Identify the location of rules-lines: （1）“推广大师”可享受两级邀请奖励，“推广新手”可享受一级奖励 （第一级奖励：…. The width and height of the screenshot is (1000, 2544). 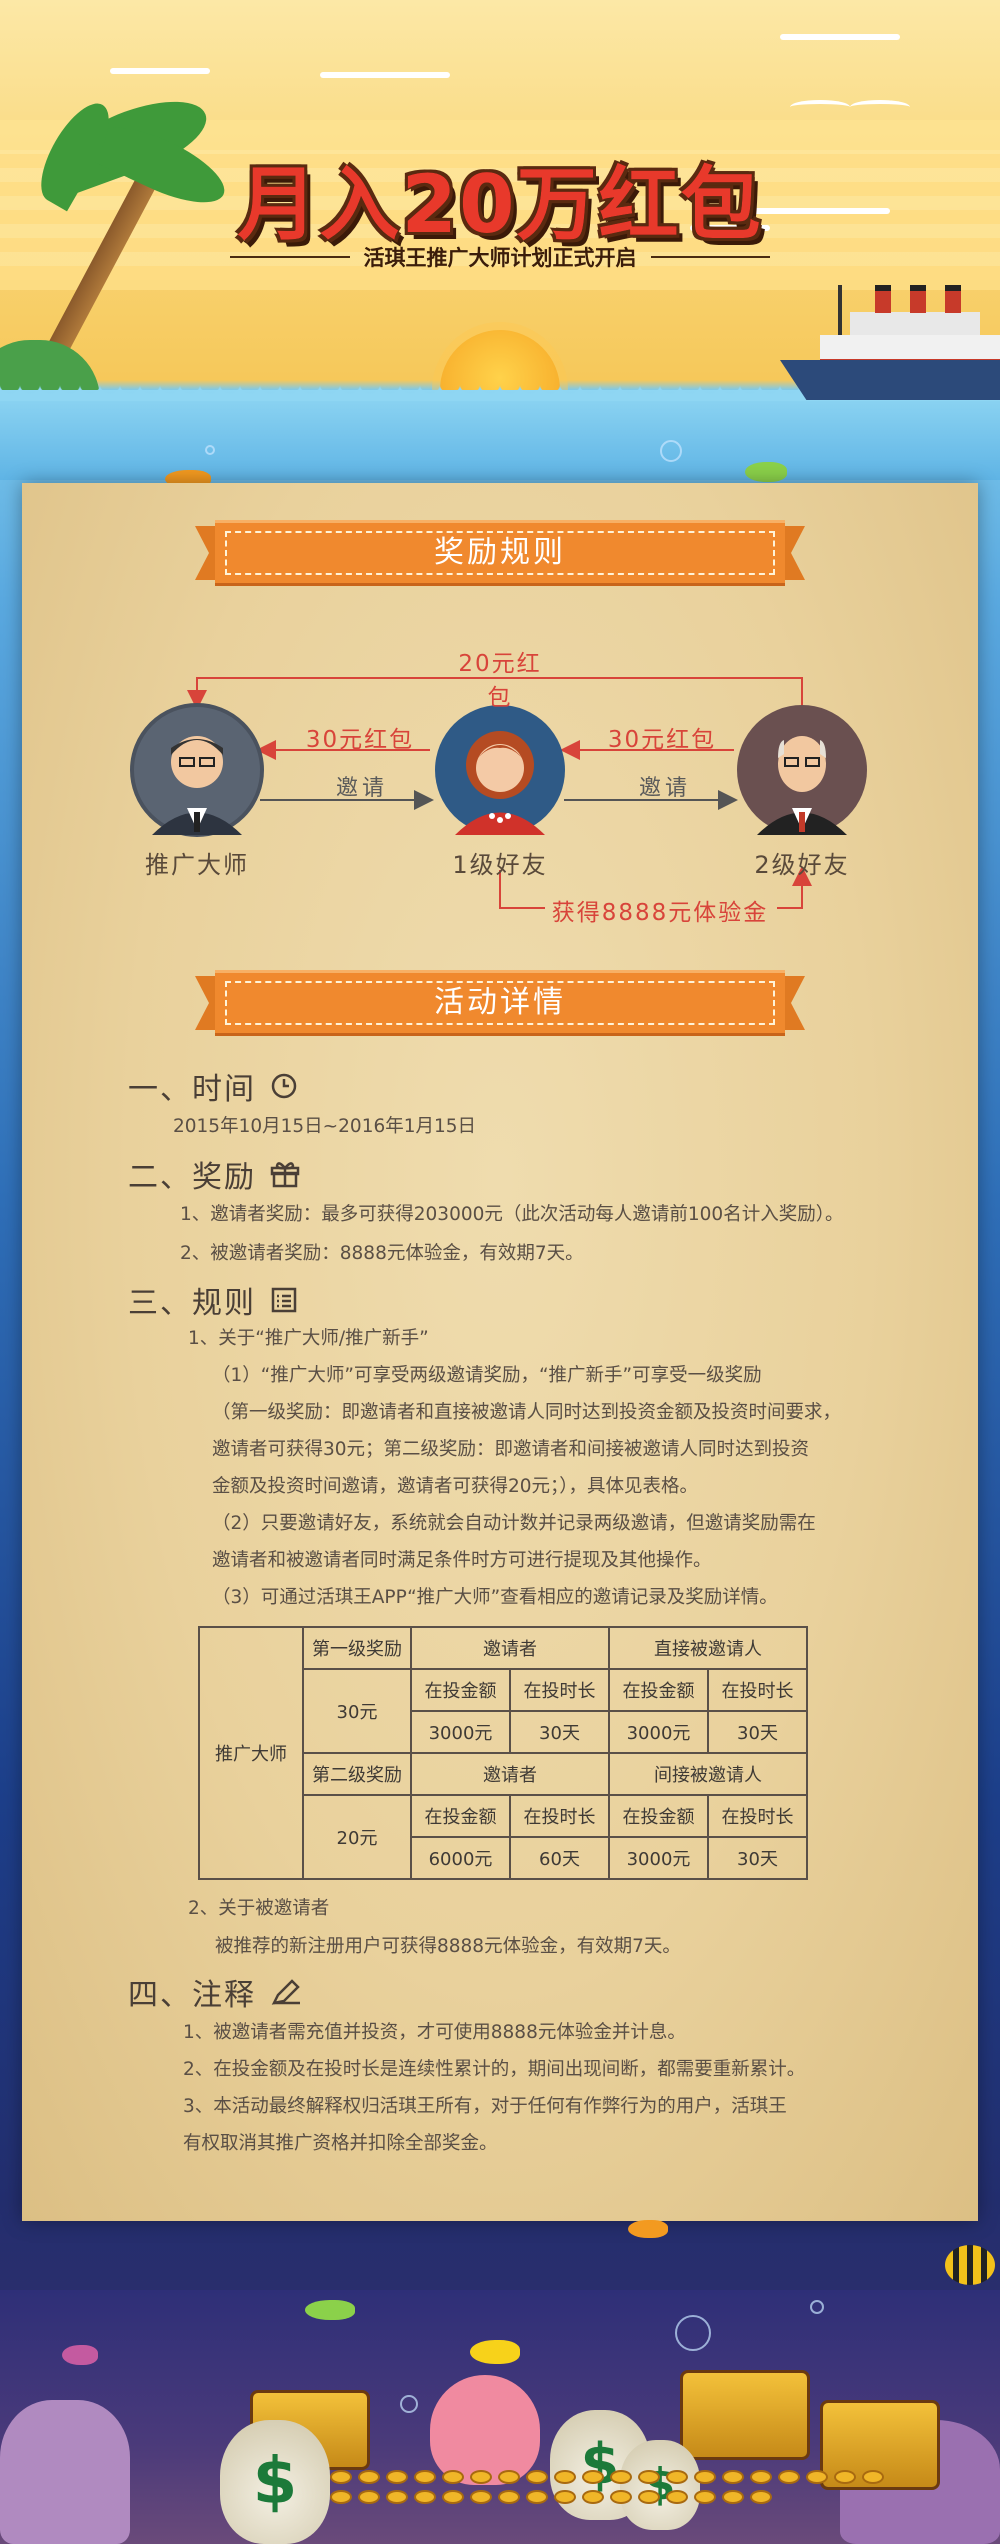
(562, 1486).